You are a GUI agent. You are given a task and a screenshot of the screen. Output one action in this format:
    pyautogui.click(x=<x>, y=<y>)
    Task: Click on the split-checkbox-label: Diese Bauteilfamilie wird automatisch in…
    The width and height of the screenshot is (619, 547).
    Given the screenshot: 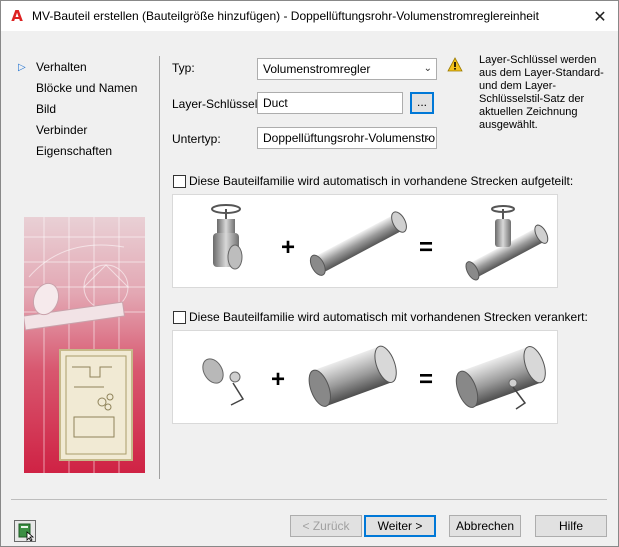 What is the action you would take?
    pyautogui.click(x=381, y=181)
    